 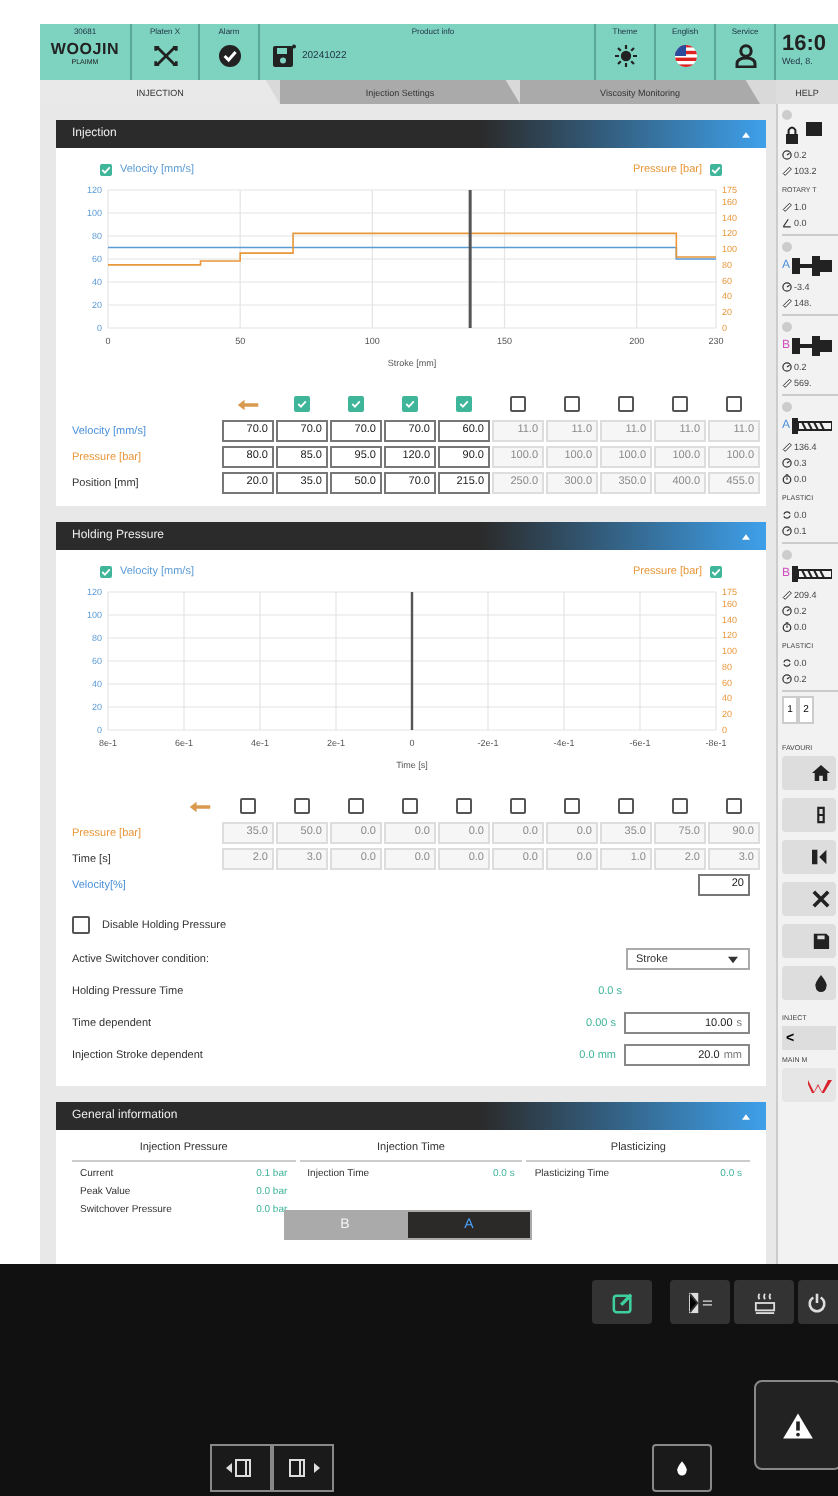 I want to click on disable-checkbox, so click(x=81, y=925).